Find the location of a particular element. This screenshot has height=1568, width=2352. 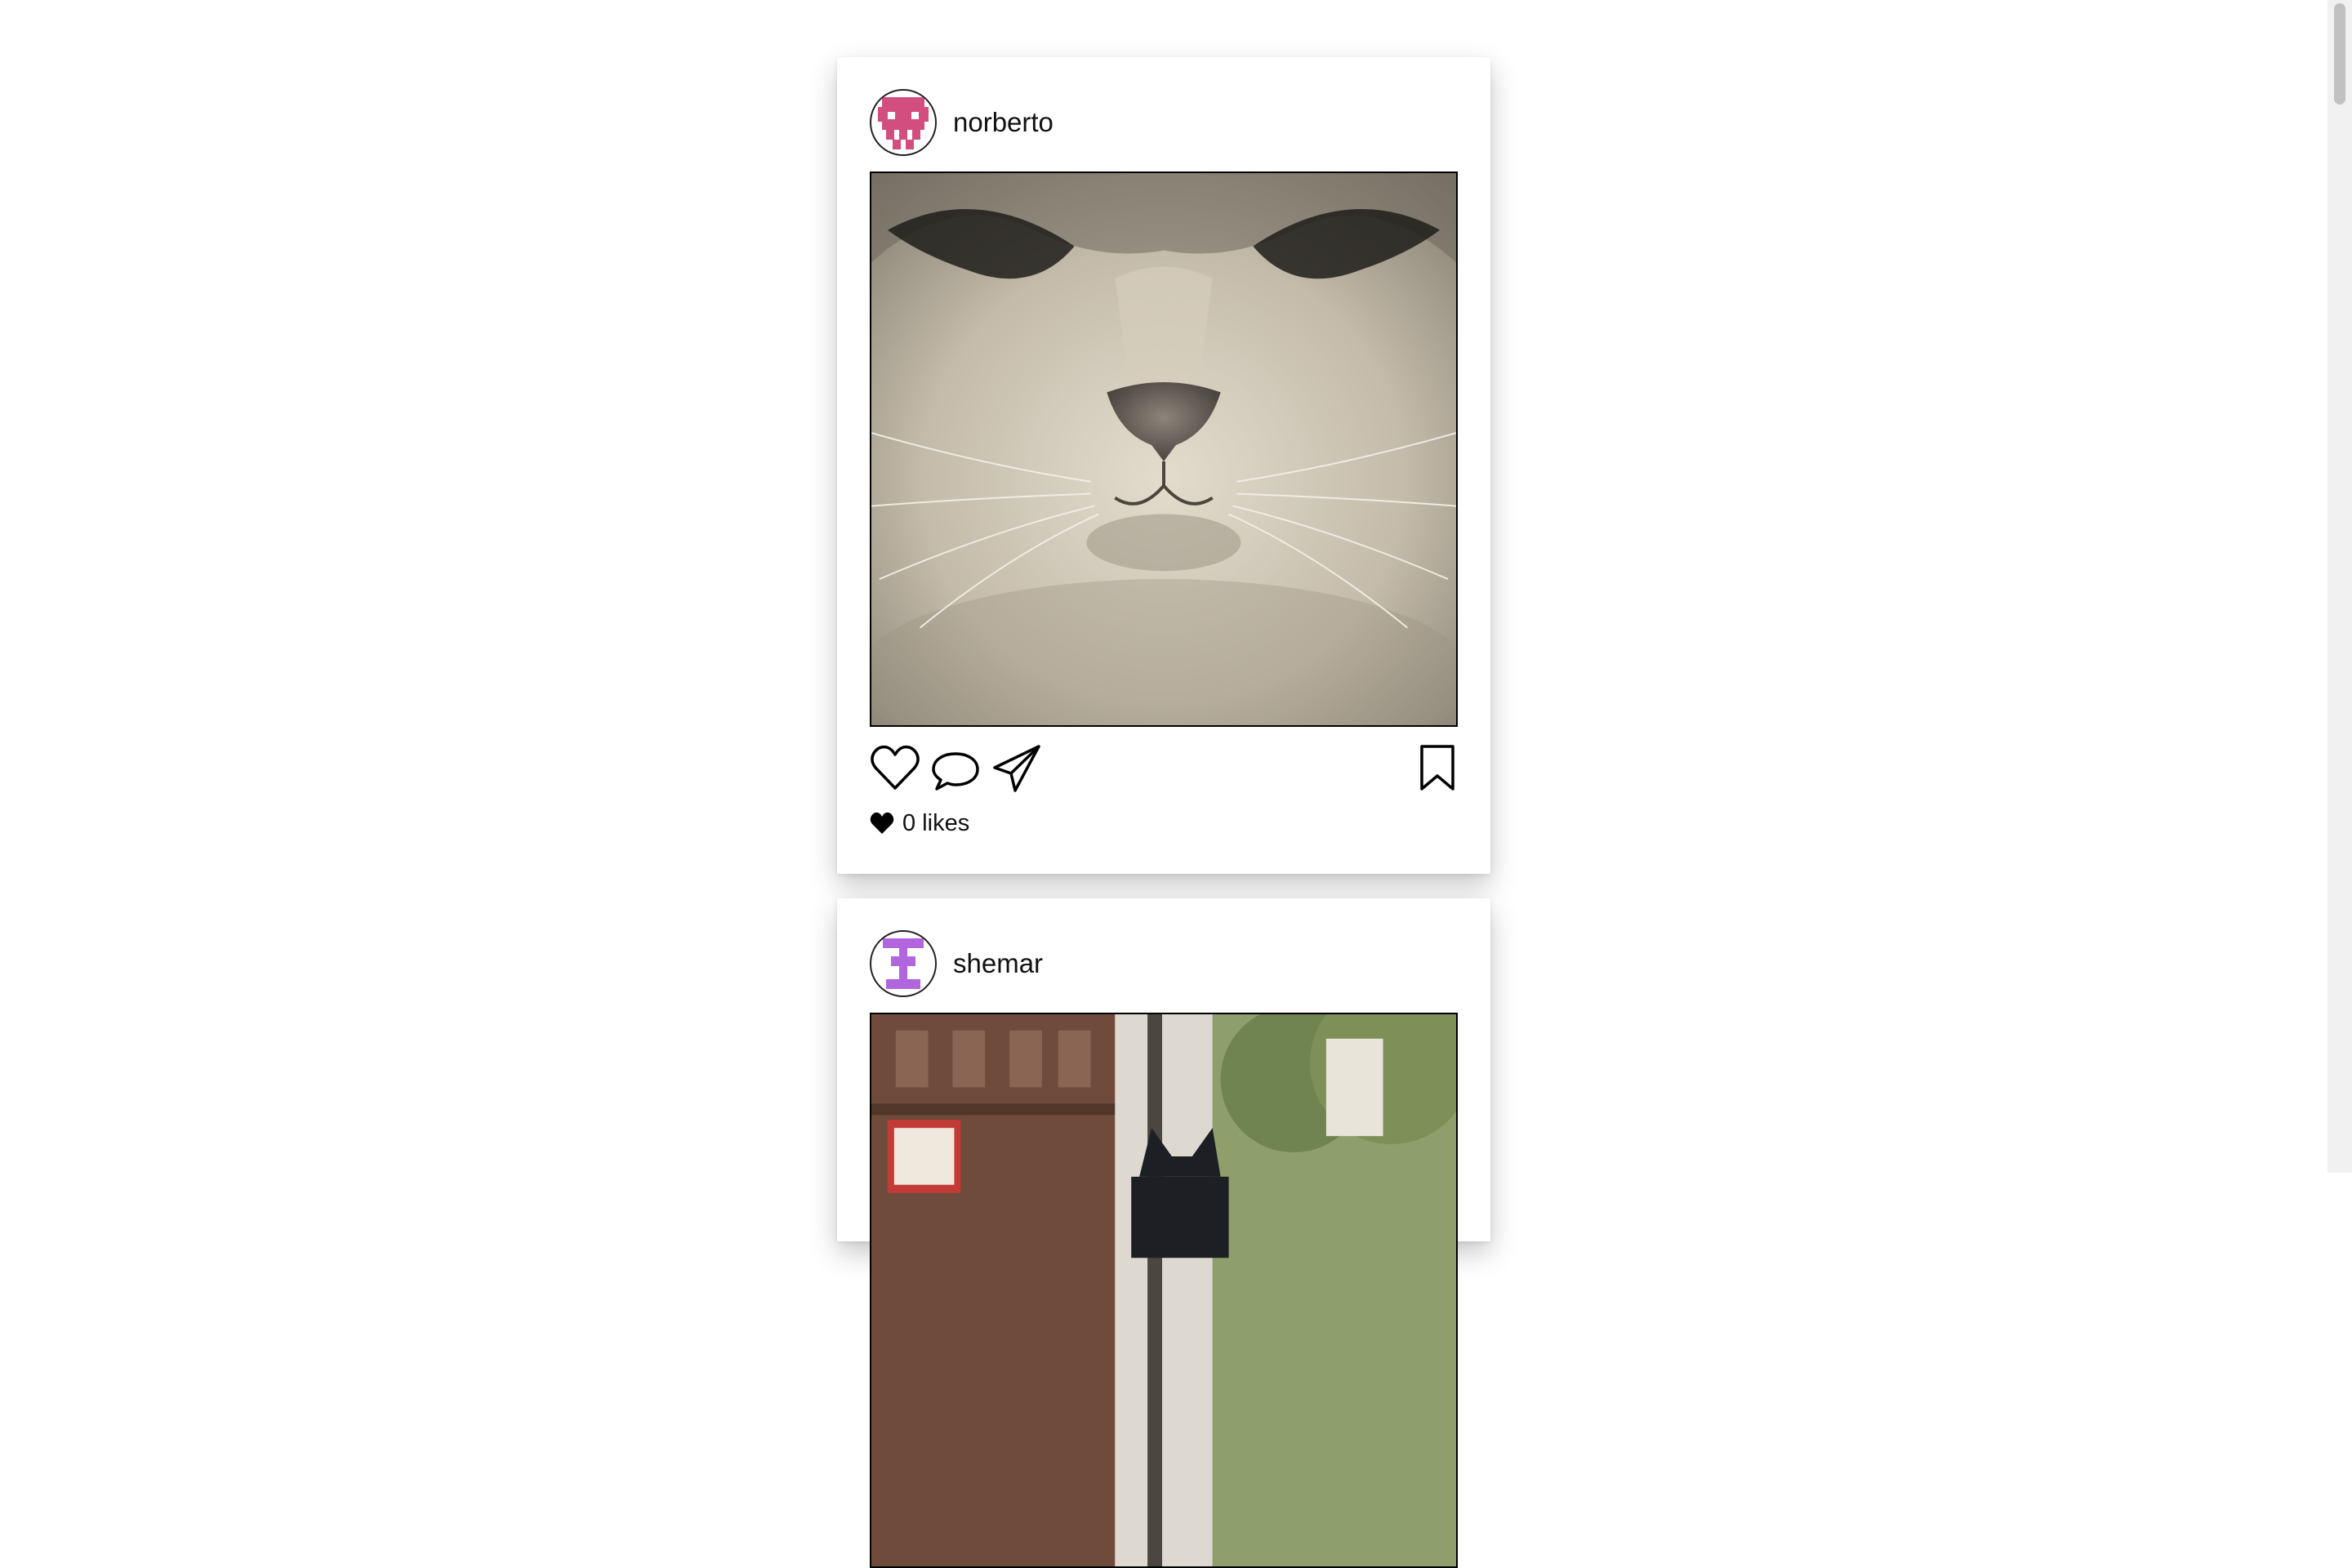

likes-count: 0 likes is located at coordinates (919, 823).